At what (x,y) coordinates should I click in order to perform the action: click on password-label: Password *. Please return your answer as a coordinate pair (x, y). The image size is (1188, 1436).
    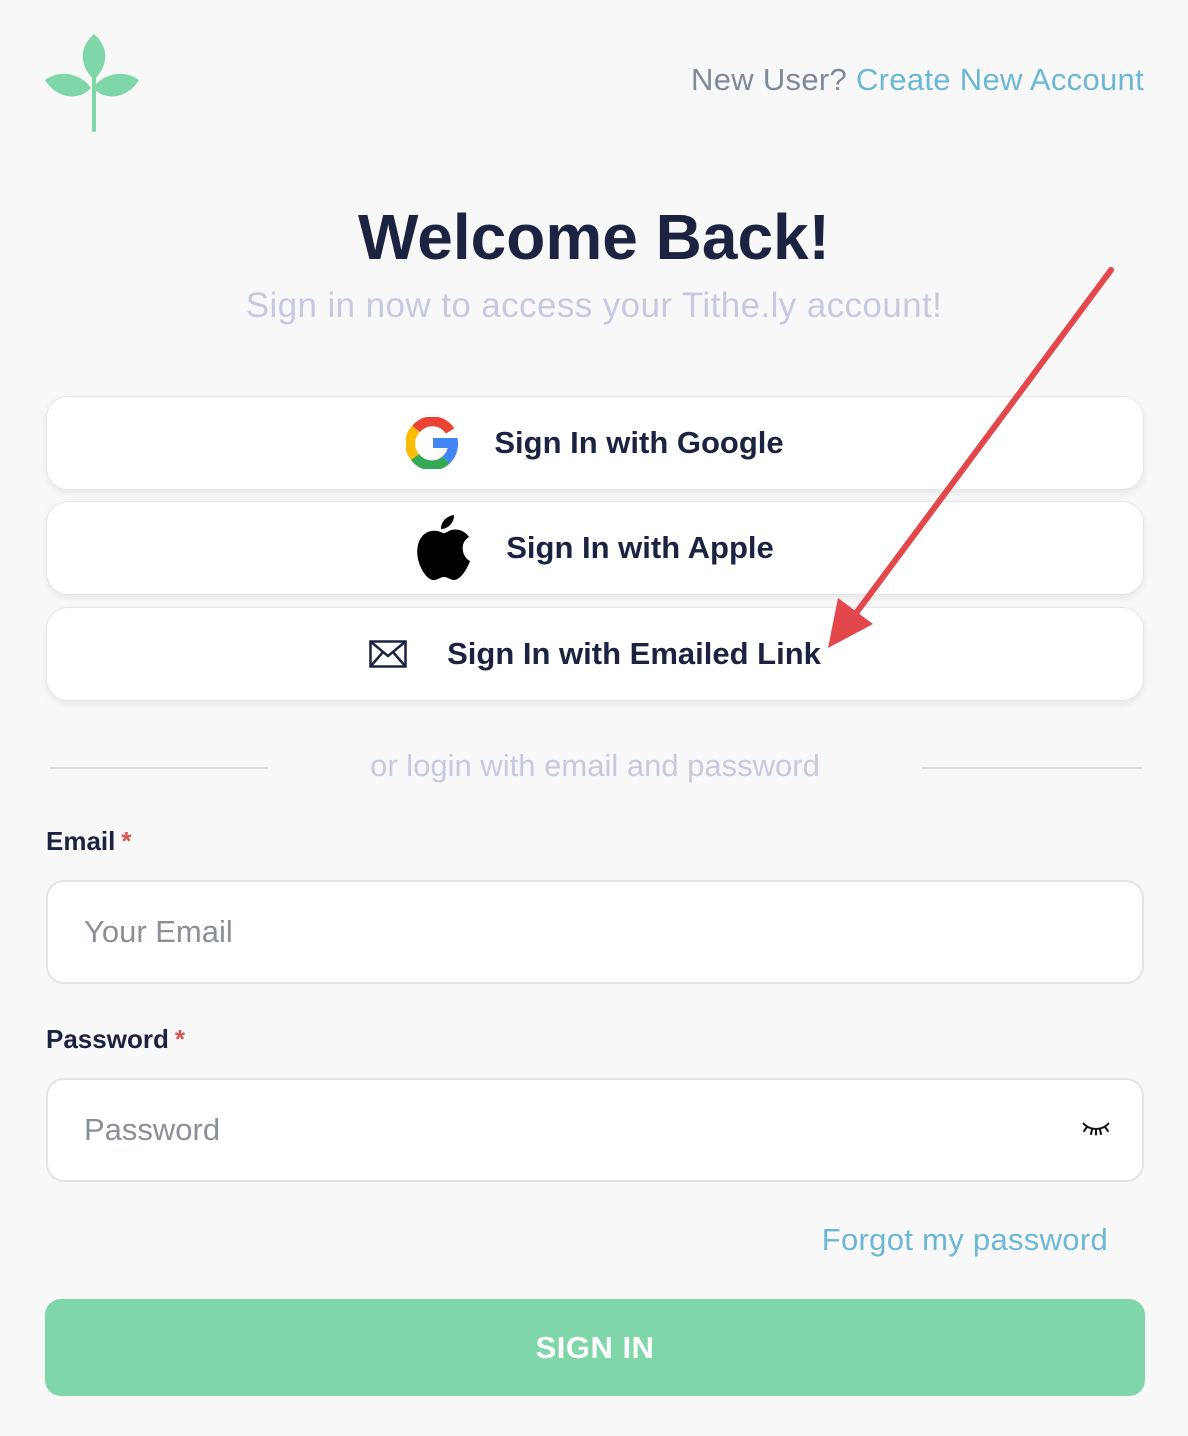
    Looking at the image, I should click on (115, 1039).